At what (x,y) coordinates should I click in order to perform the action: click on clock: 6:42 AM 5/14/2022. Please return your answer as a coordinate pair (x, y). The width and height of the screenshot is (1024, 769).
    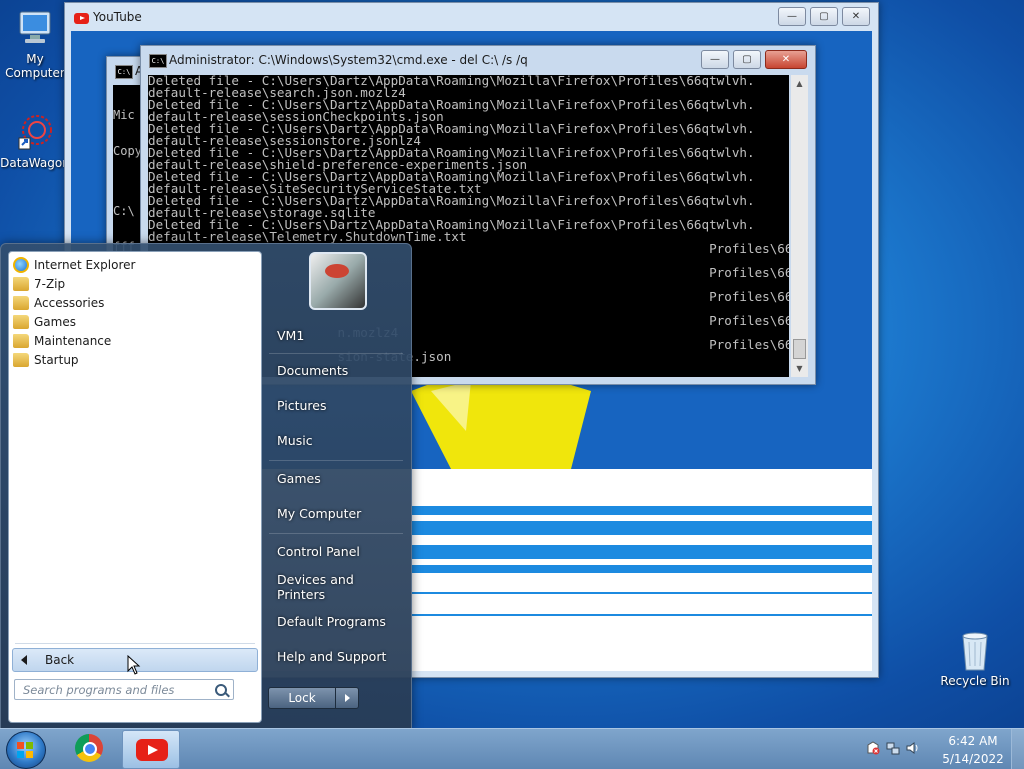
    Looking at the image, I should click on (973, 750).